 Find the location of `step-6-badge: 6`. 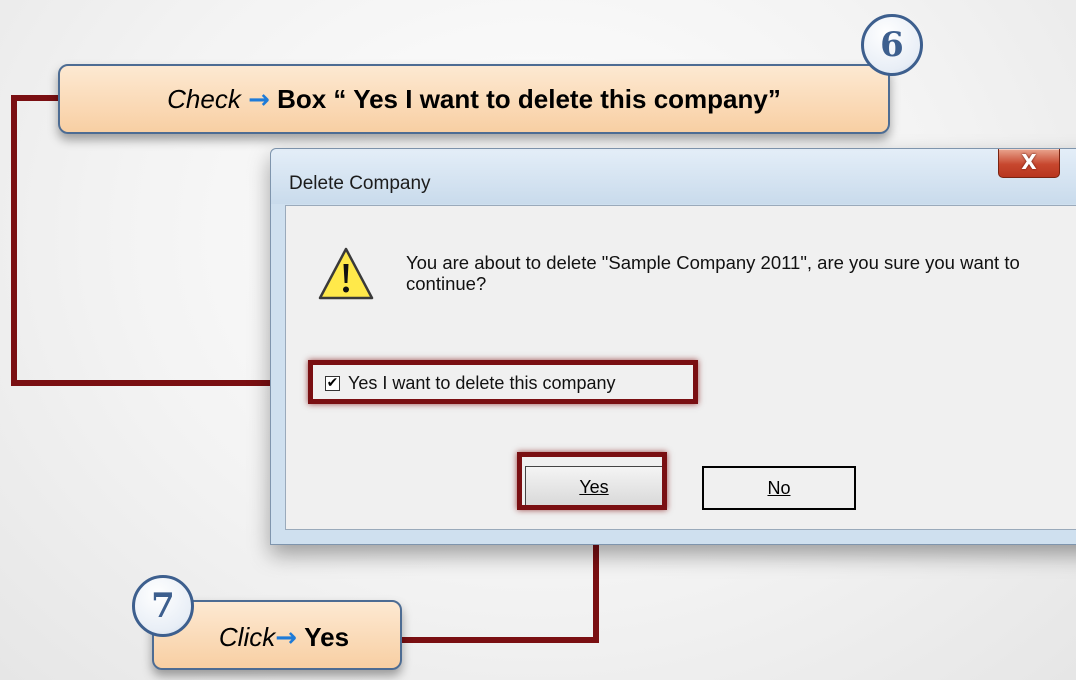

step-6-badge: 6 is located at coordinates (892, 45).